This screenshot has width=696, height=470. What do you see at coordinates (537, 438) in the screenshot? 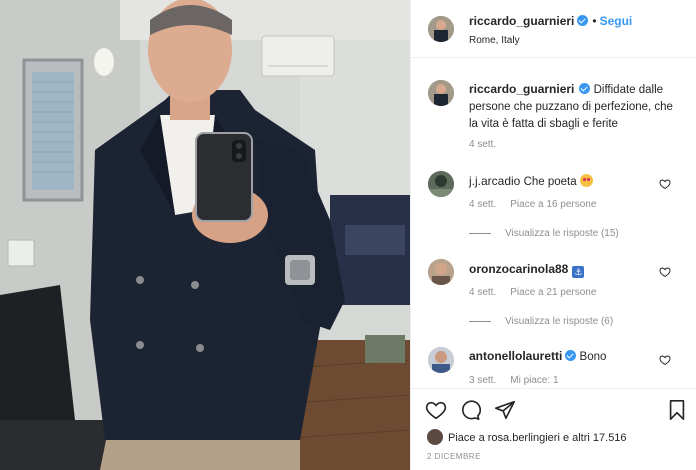
I see `liked-by-text: Piace a rosa.berlingieri e altri 17.516` at bounding box center [537, 438].